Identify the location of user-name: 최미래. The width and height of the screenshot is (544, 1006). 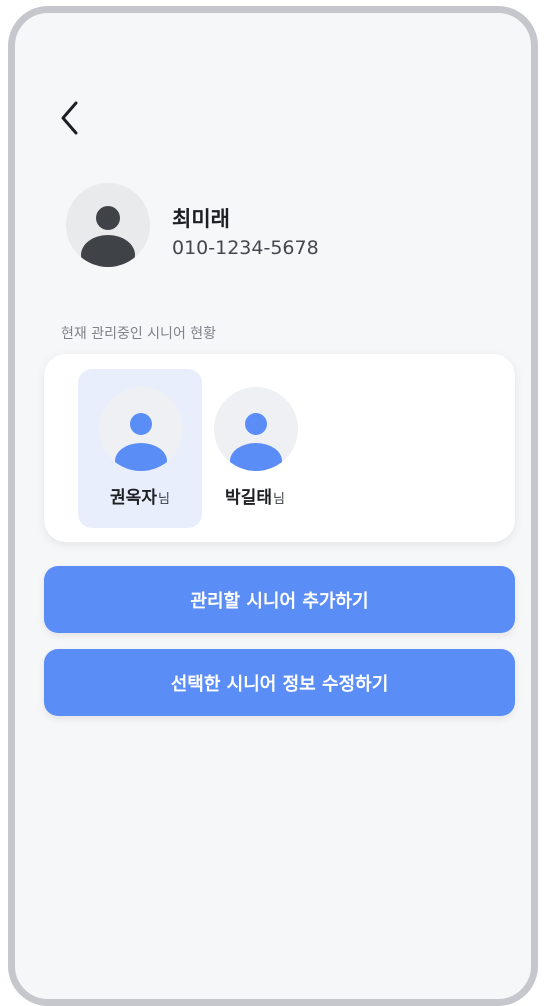
(201, 219).